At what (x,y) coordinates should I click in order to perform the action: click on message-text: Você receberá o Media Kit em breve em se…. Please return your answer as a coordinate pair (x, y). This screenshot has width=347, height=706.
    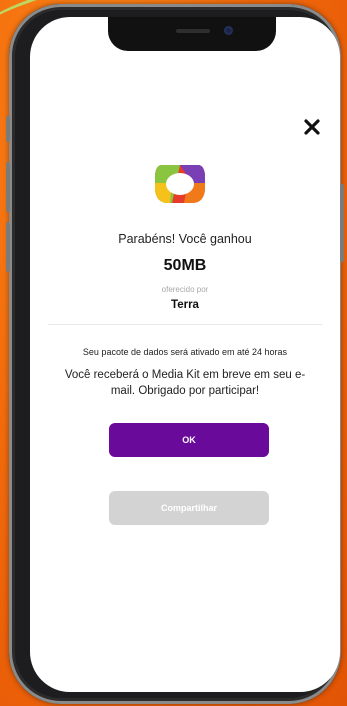
    Looking at the image, I should click on (185, 383).